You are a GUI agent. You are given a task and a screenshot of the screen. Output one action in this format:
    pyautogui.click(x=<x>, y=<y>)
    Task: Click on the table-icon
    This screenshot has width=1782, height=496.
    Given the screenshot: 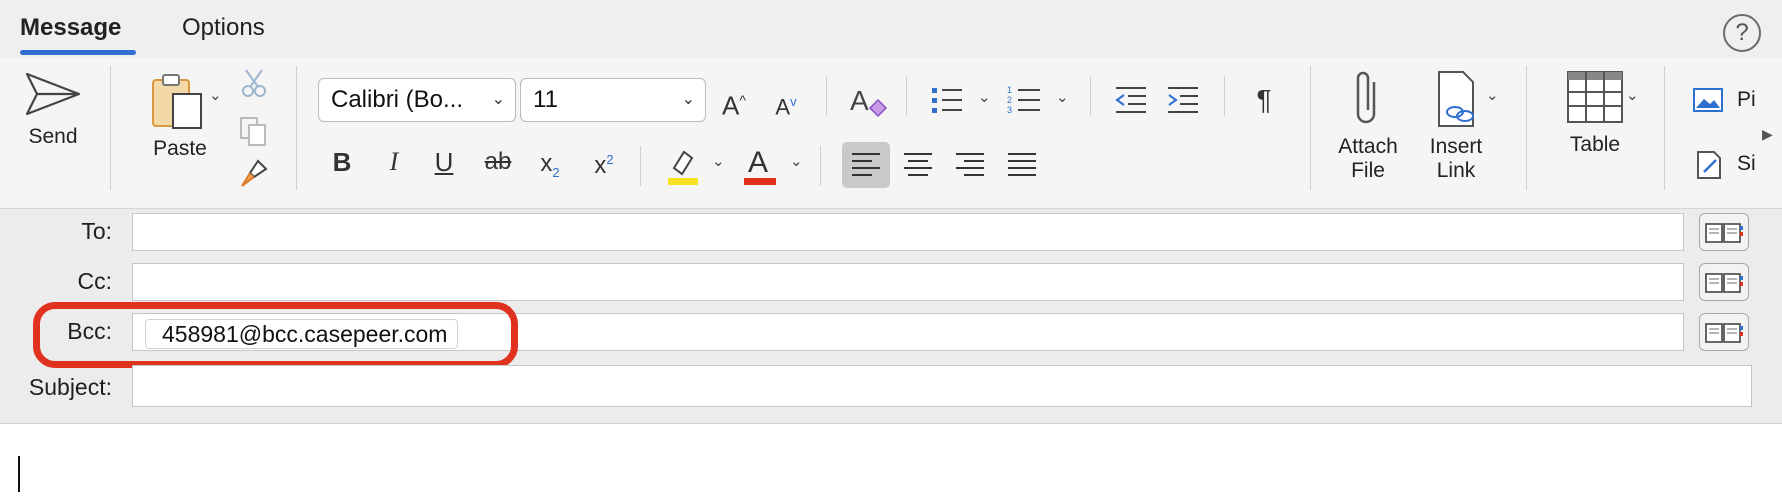 What is the action you would take?
    pyautogui.click(x=1595, y=97)
    